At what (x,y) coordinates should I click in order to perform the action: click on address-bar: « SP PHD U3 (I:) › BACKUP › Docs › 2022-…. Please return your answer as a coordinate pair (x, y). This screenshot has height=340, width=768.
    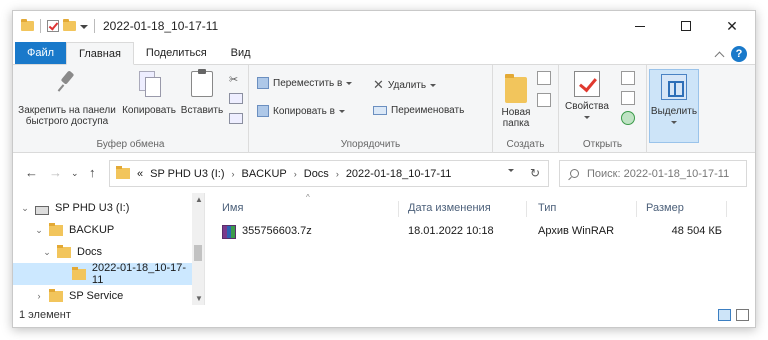
    Looking at the image, I should click on (329, 173).